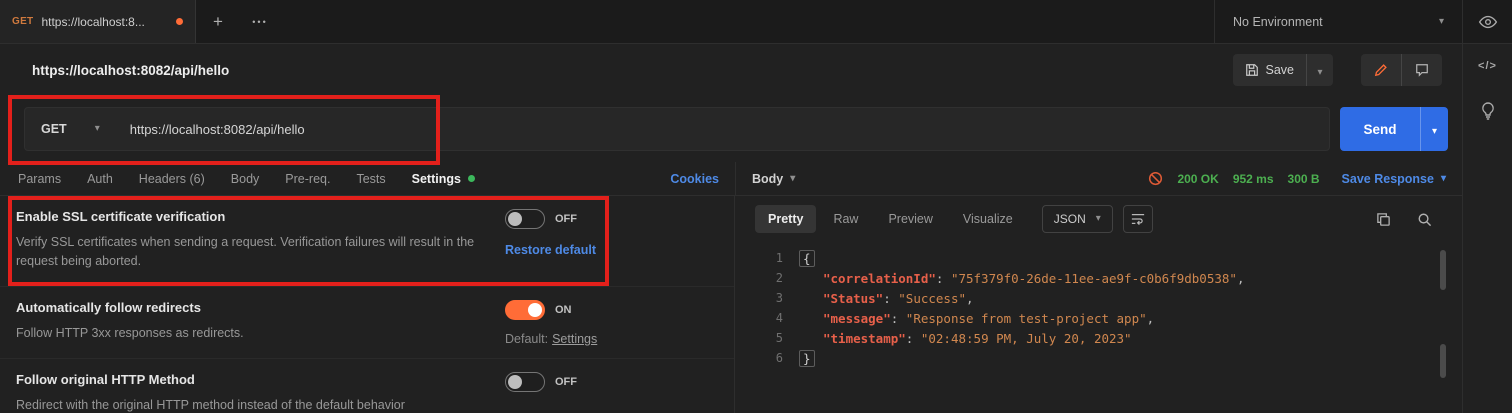 The width and height of the screenshot is (1512, 413). I want to click on save-button: Save, so click(1270, 70).